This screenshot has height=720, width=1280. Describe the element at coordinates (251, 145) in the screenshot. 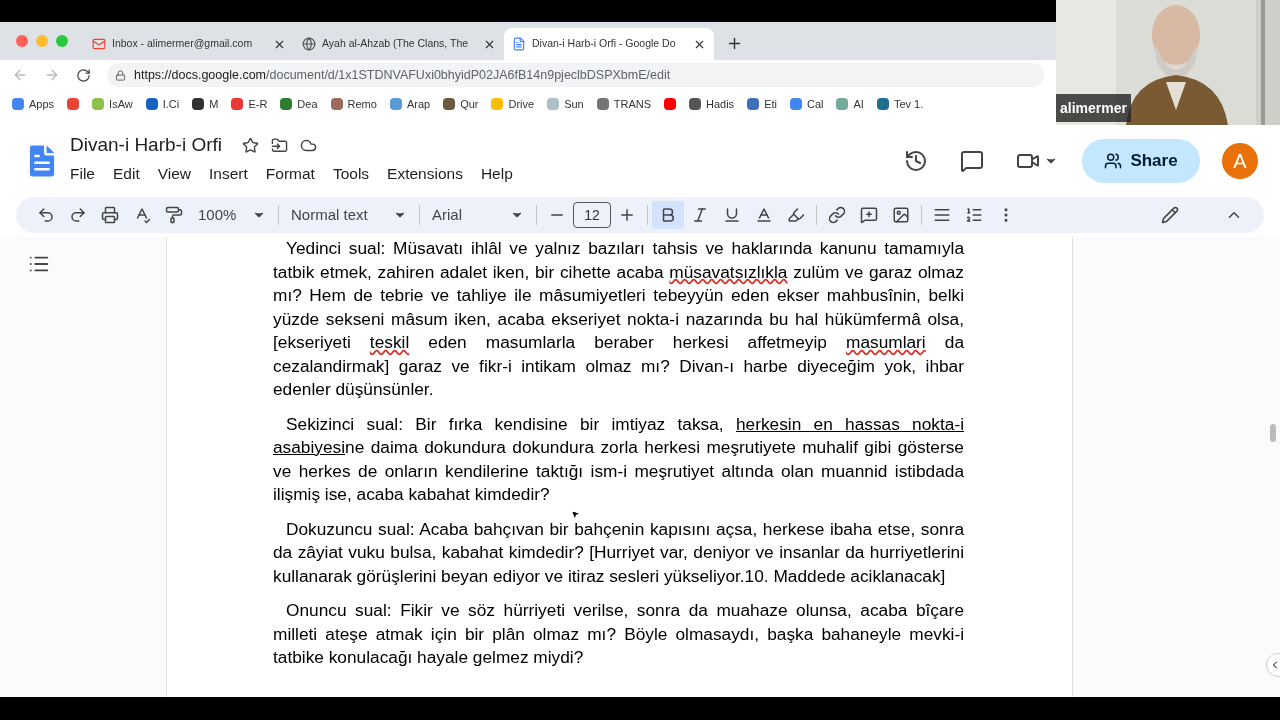

I see `star-icon` at that location.